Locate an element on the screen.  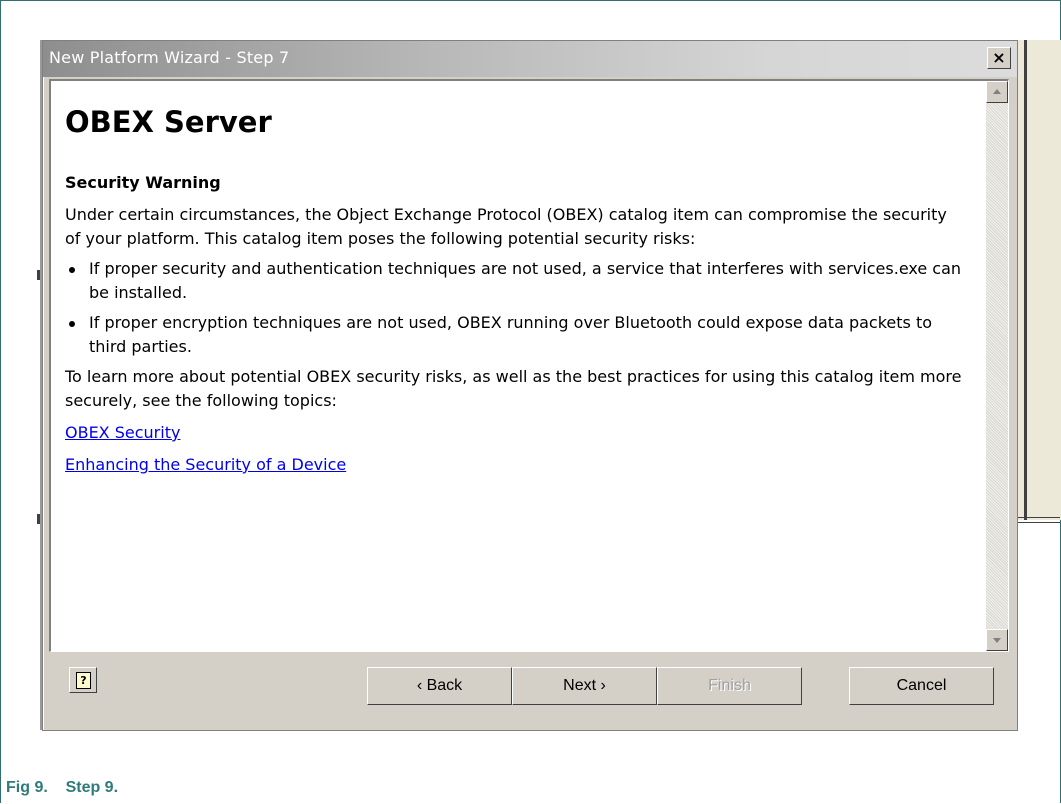
scroll-down-arrow-icon is located at coordinates (997, 640).